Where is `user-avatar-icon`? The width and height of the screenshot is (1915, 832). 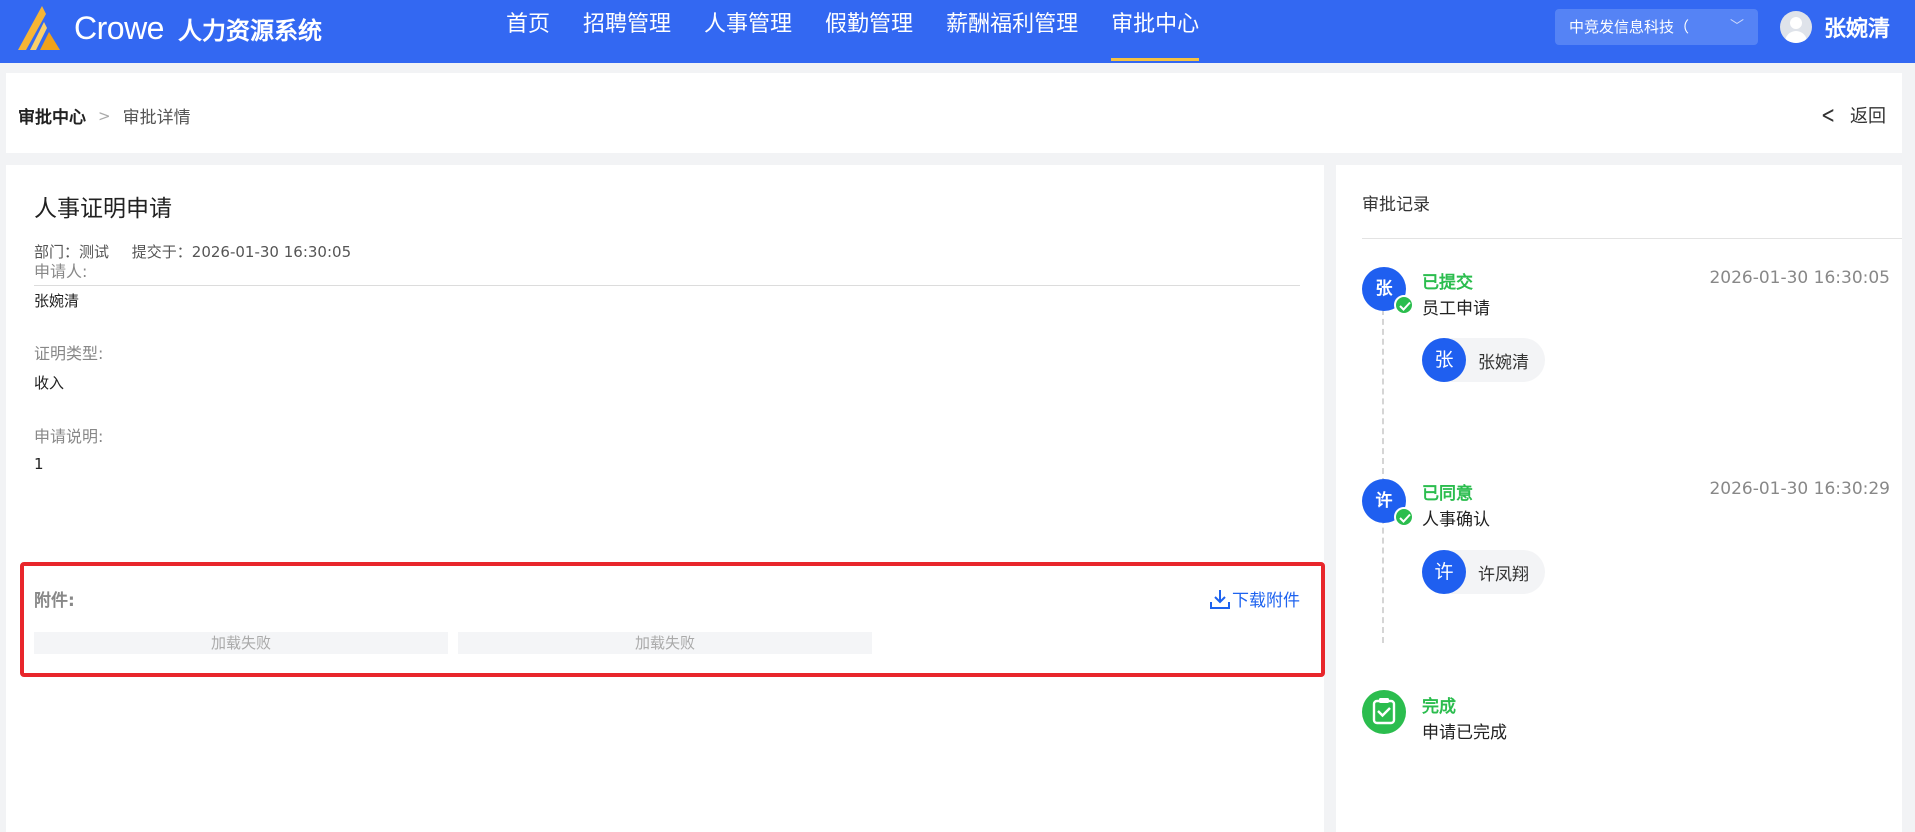 user-avatar-icon is located at coordinates (1796, 27).